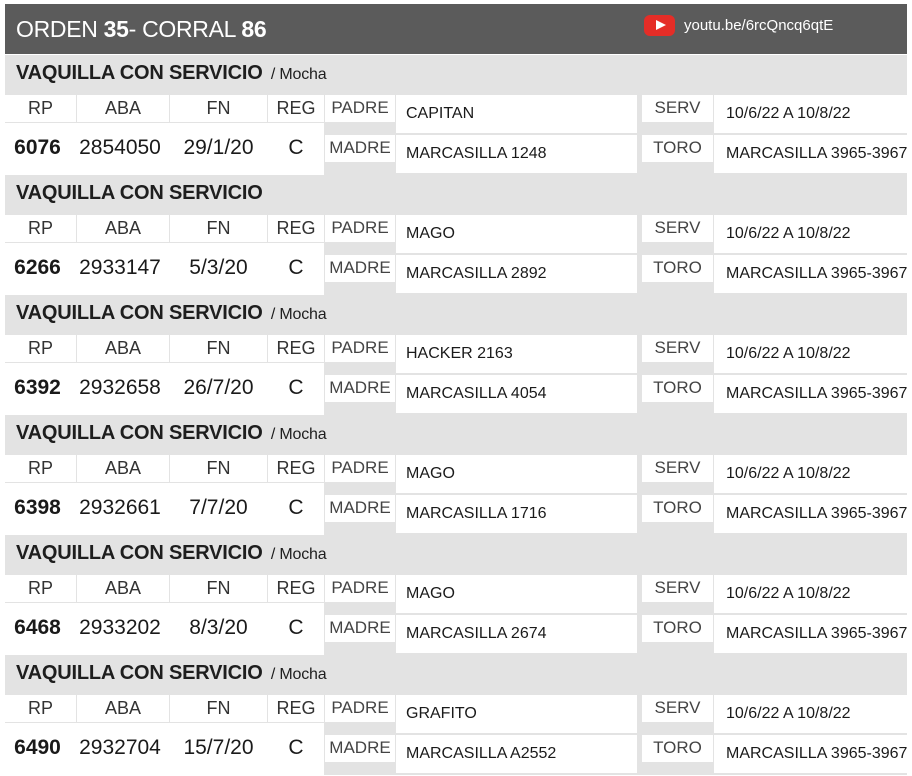 The image size is (912, 776). What do you see at coordinates (120, 507) in the screenshot?
I see `aba-value: 2932661` at bounding box center [120, 507].